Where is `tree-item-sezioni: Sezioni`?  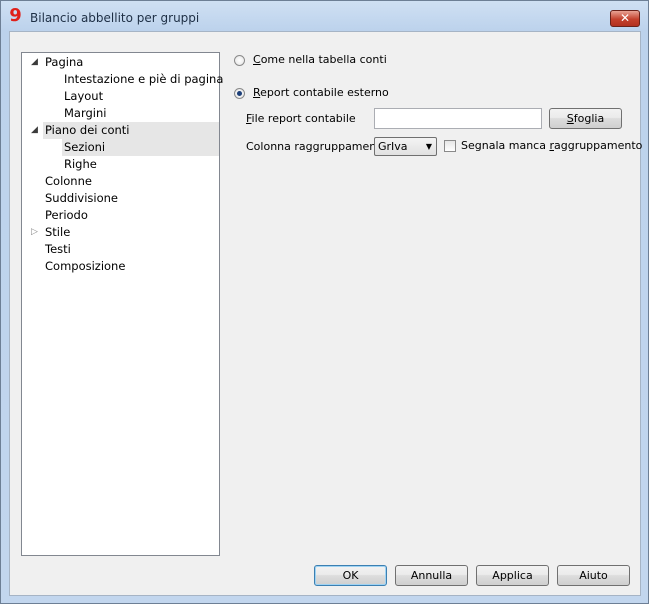
tree-item-sezioni: Sezioni is located at coordinates (140, 147).